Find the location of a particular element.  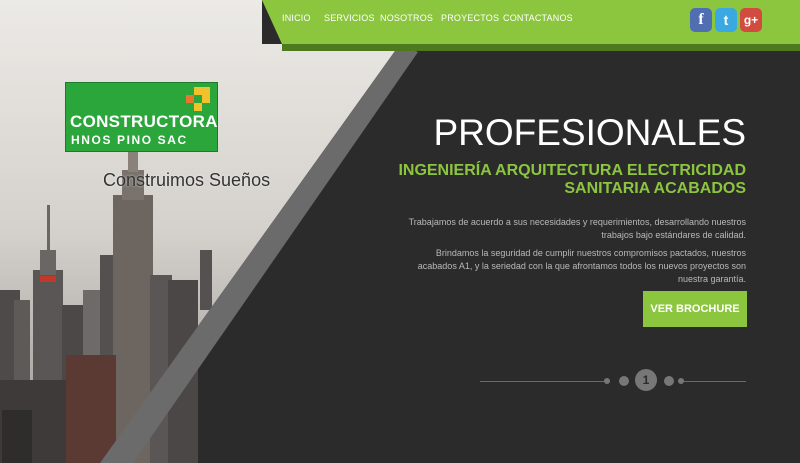

nav-item-contactanos: CONTACTANOS is located at coordinates (538, 18).